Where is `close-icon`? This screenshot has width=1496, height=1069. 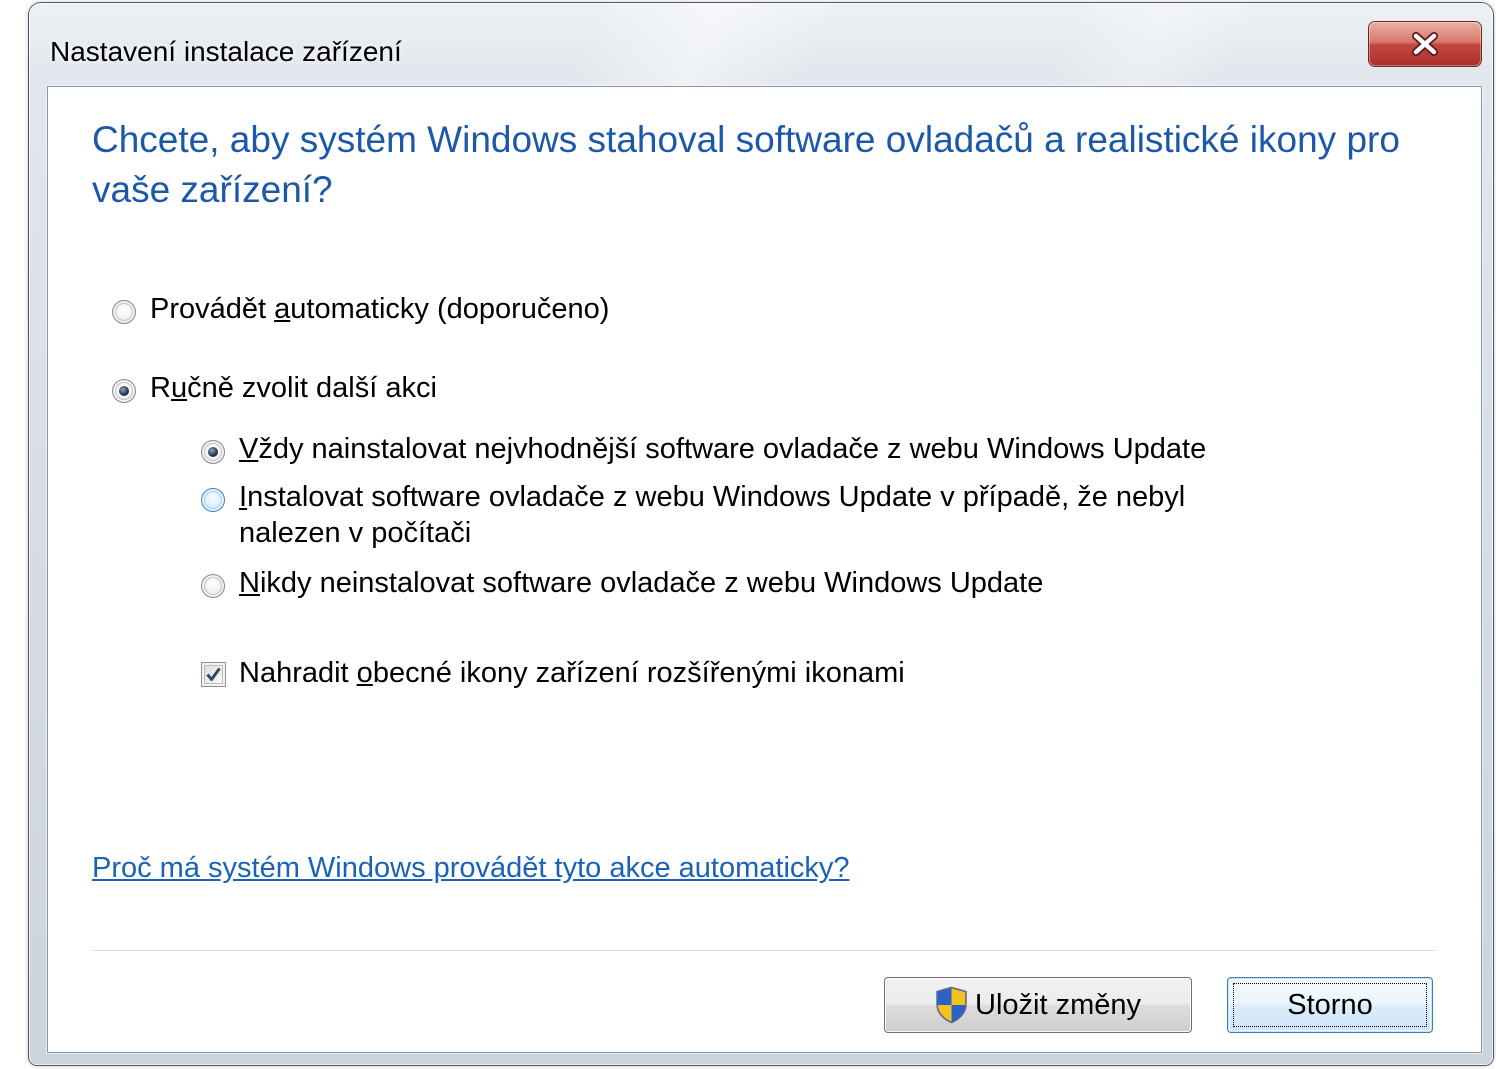 close-icon is located at coordinates (1425, 44).